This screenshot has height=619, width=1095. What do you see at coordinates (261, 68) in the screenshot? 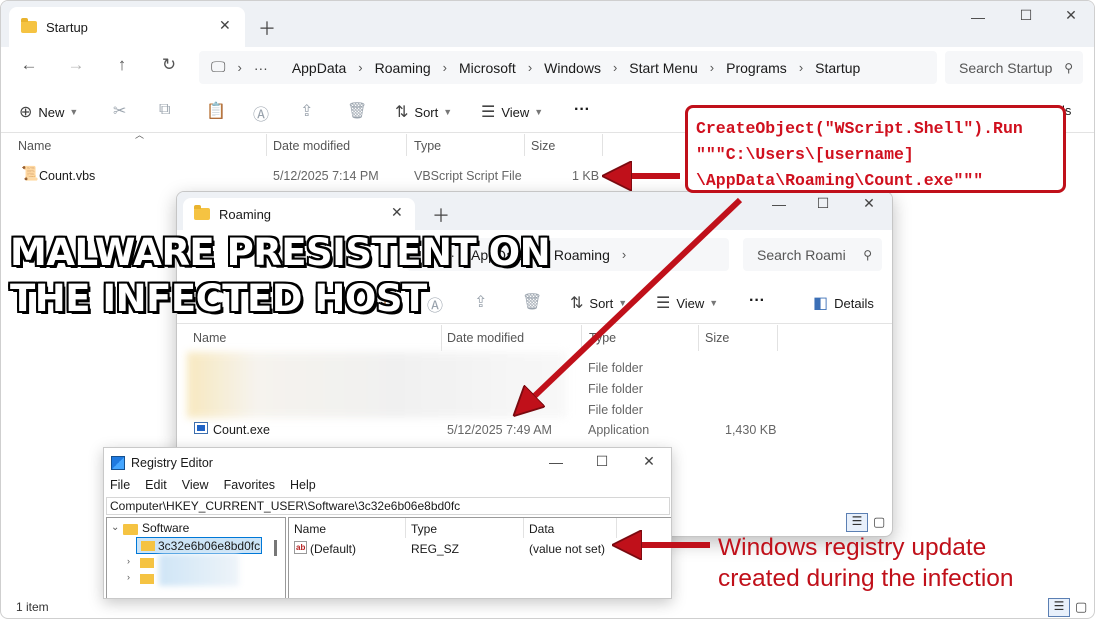
I see `crumb-ellipsis: ···` at bounding box center [261, 68].